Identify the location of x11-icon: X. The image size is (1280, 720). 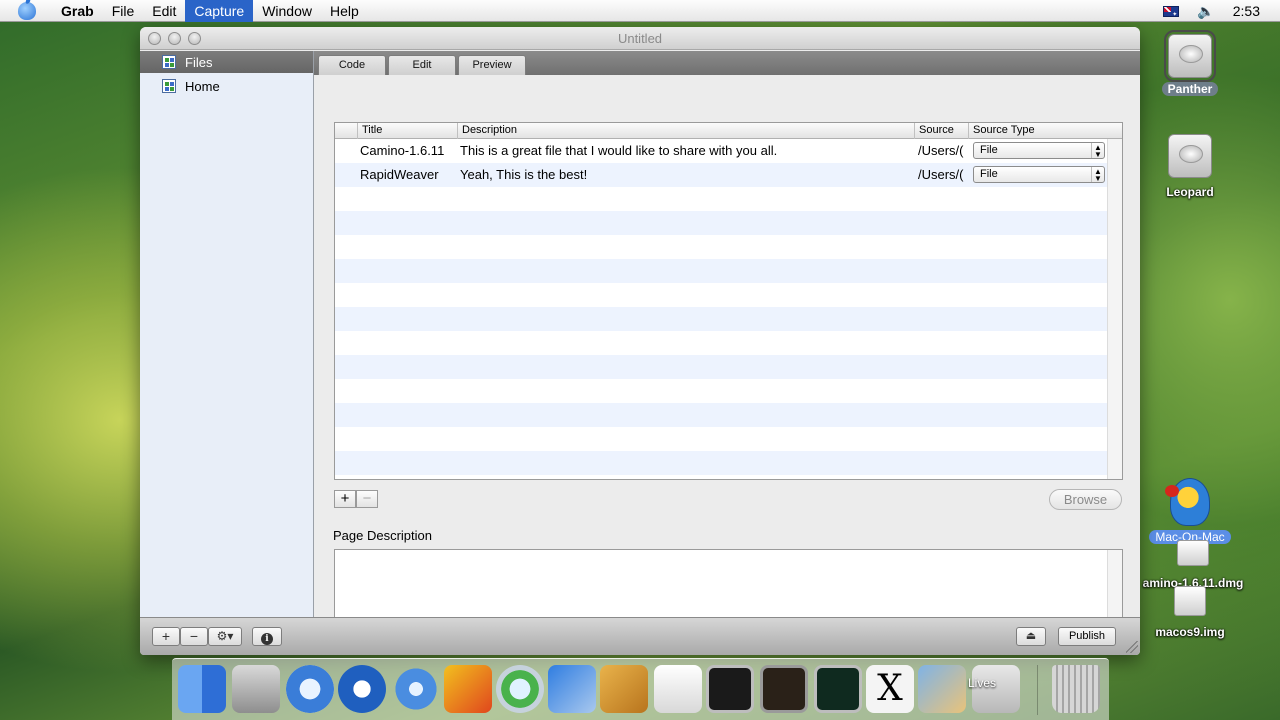
(890, 689).